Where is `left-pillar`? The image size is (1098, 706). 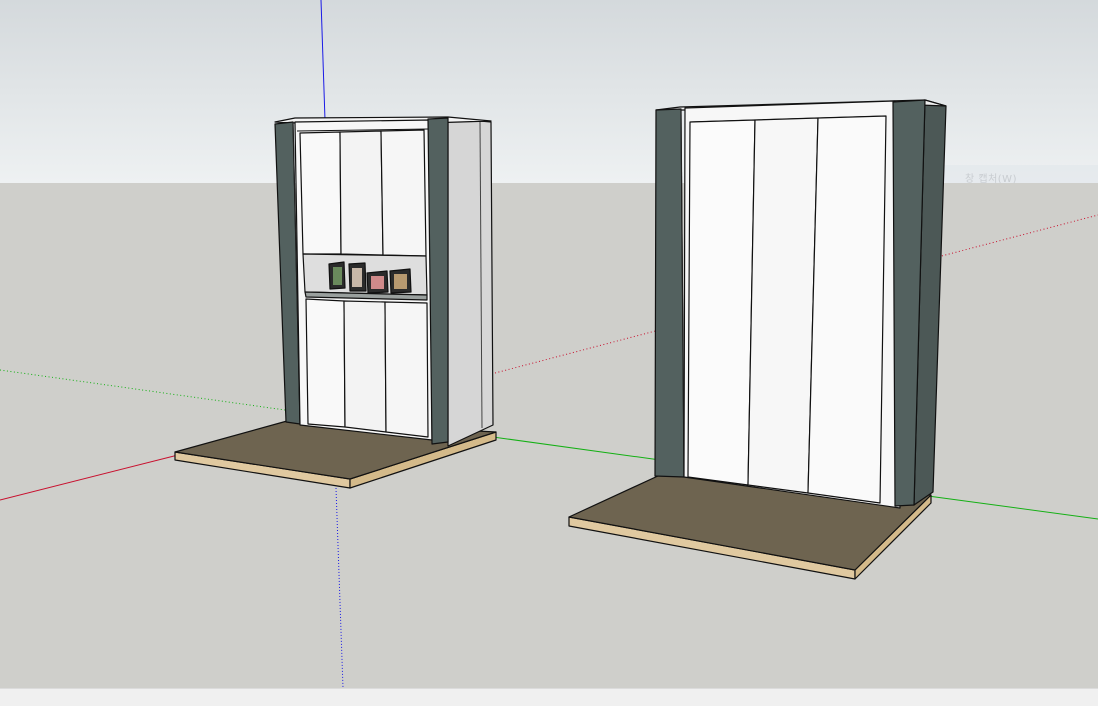 left-pillar is located at coordinates (669, 293).